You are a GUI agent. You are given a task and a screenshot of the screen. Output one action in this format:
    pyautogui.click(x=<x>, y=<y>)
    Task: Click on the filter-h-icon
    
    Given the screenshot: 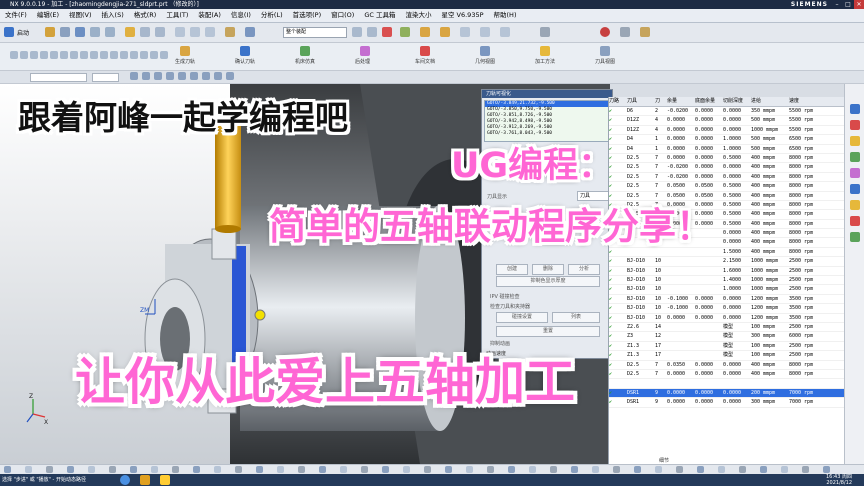 What is the action you would take?
    pyautogui.click(x=218, y=76)
    